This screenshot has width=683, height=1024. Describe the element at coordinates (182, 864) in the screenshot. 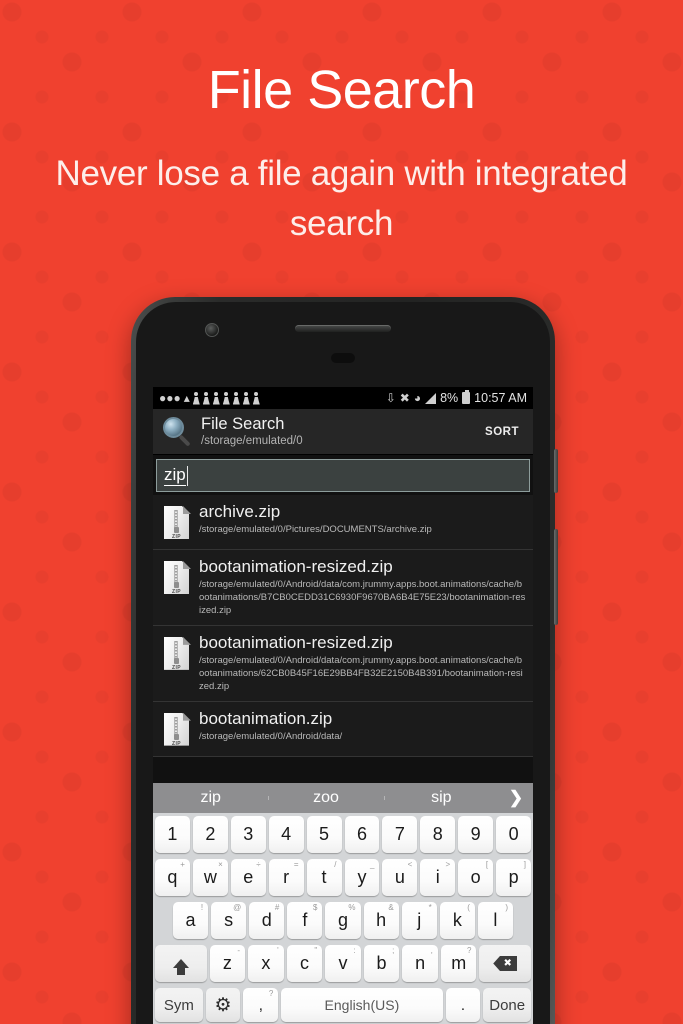

I see `key-q-alt: +` at that location.